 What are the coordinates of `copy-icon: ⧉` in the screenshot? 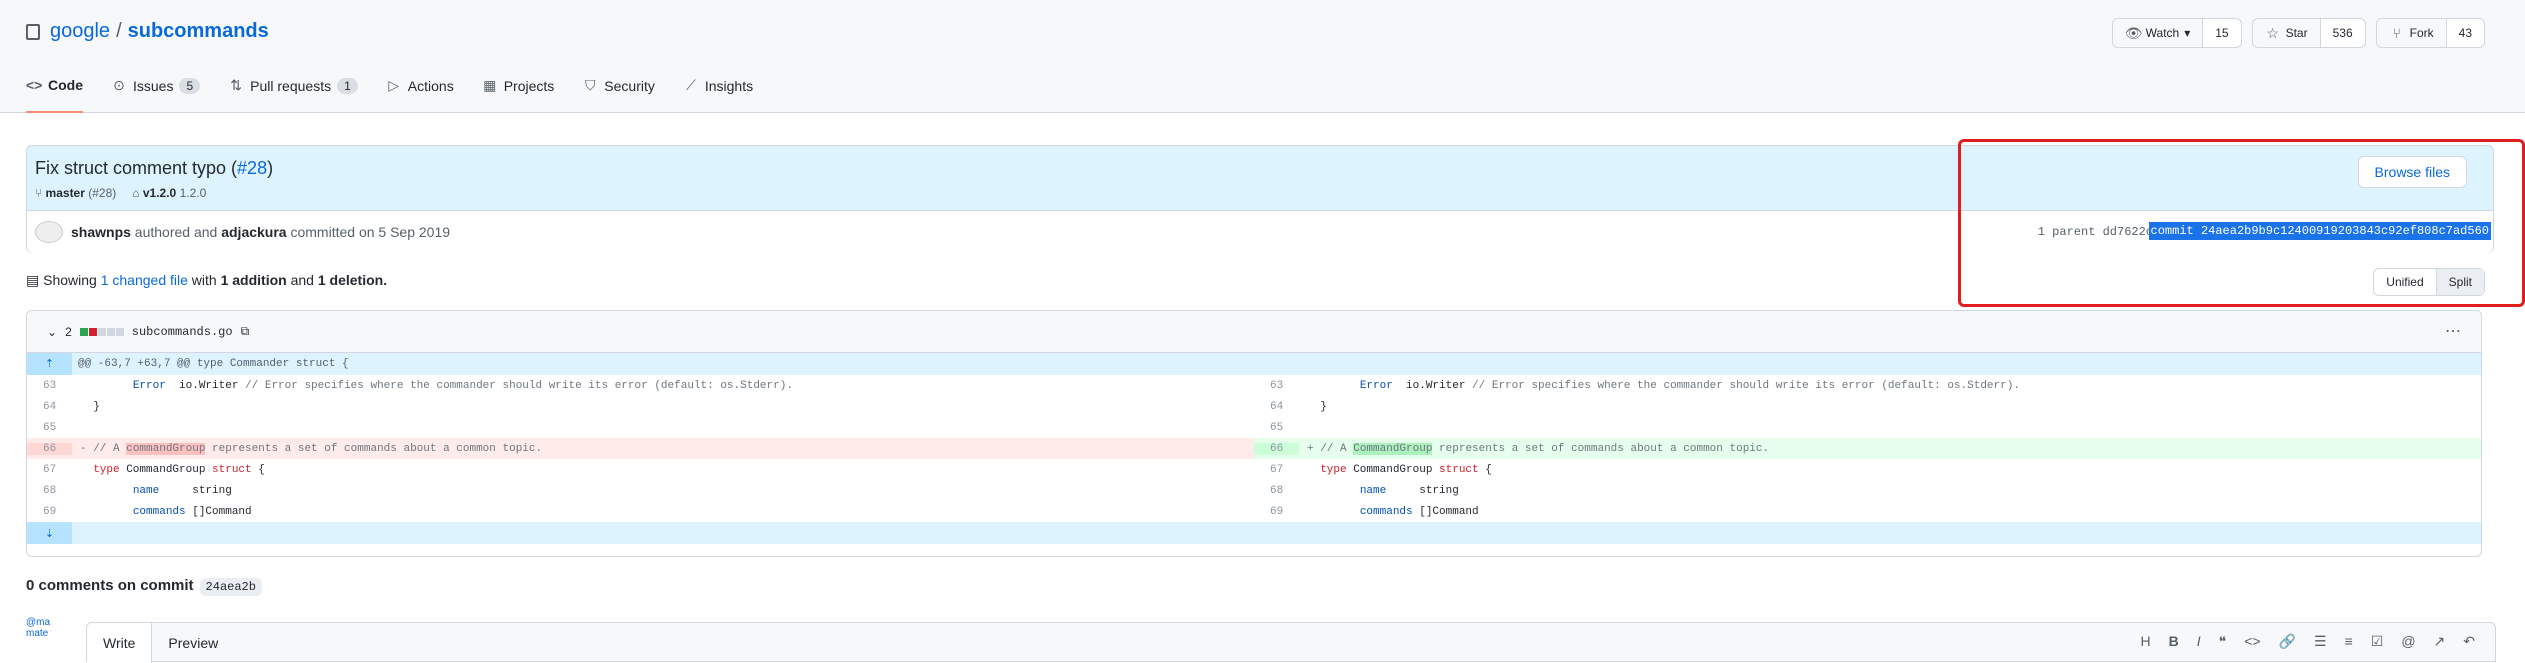 It's located at (245, 331).